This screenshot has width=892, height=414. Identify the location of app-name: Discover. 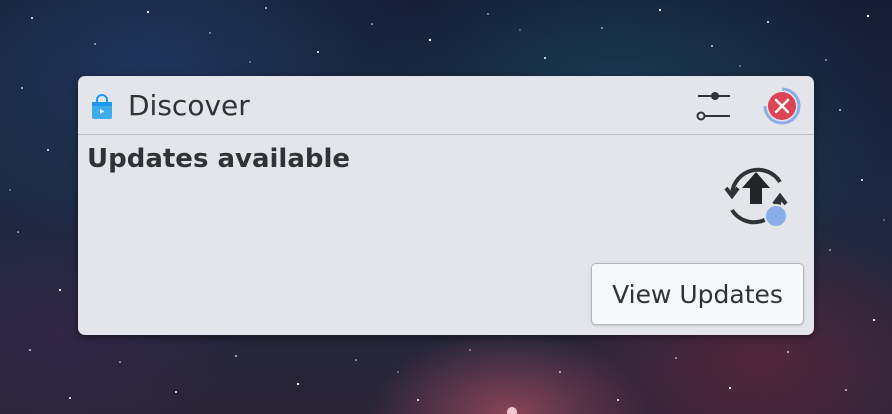
(189, 105).